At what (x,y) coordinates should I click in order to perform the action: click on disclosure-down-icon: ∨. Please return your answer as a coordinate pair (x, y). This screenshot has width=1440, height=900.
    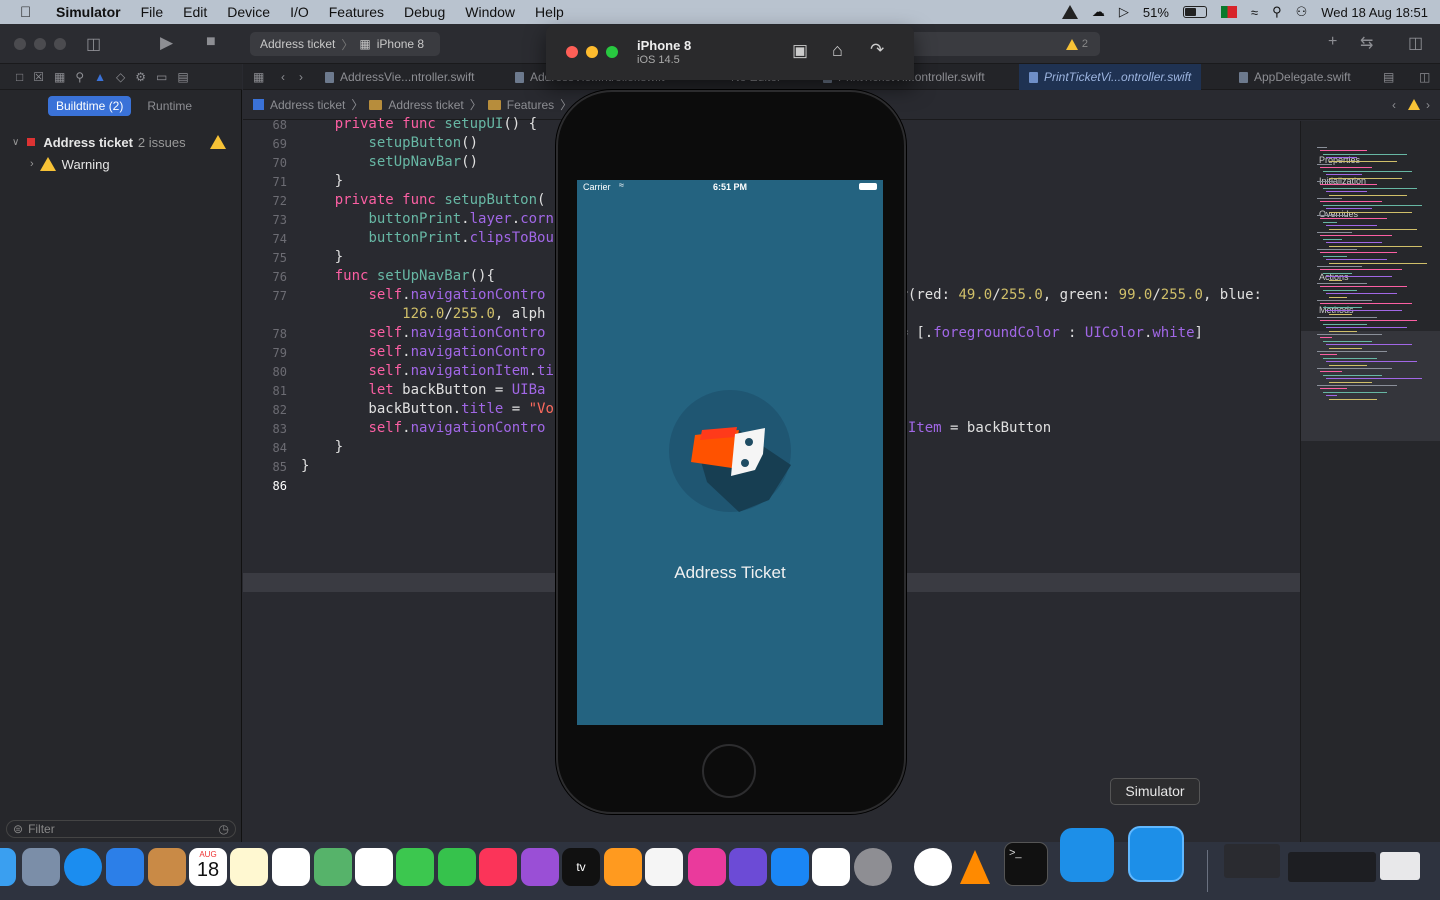
    Looking at the image, I should click on (15, 142).